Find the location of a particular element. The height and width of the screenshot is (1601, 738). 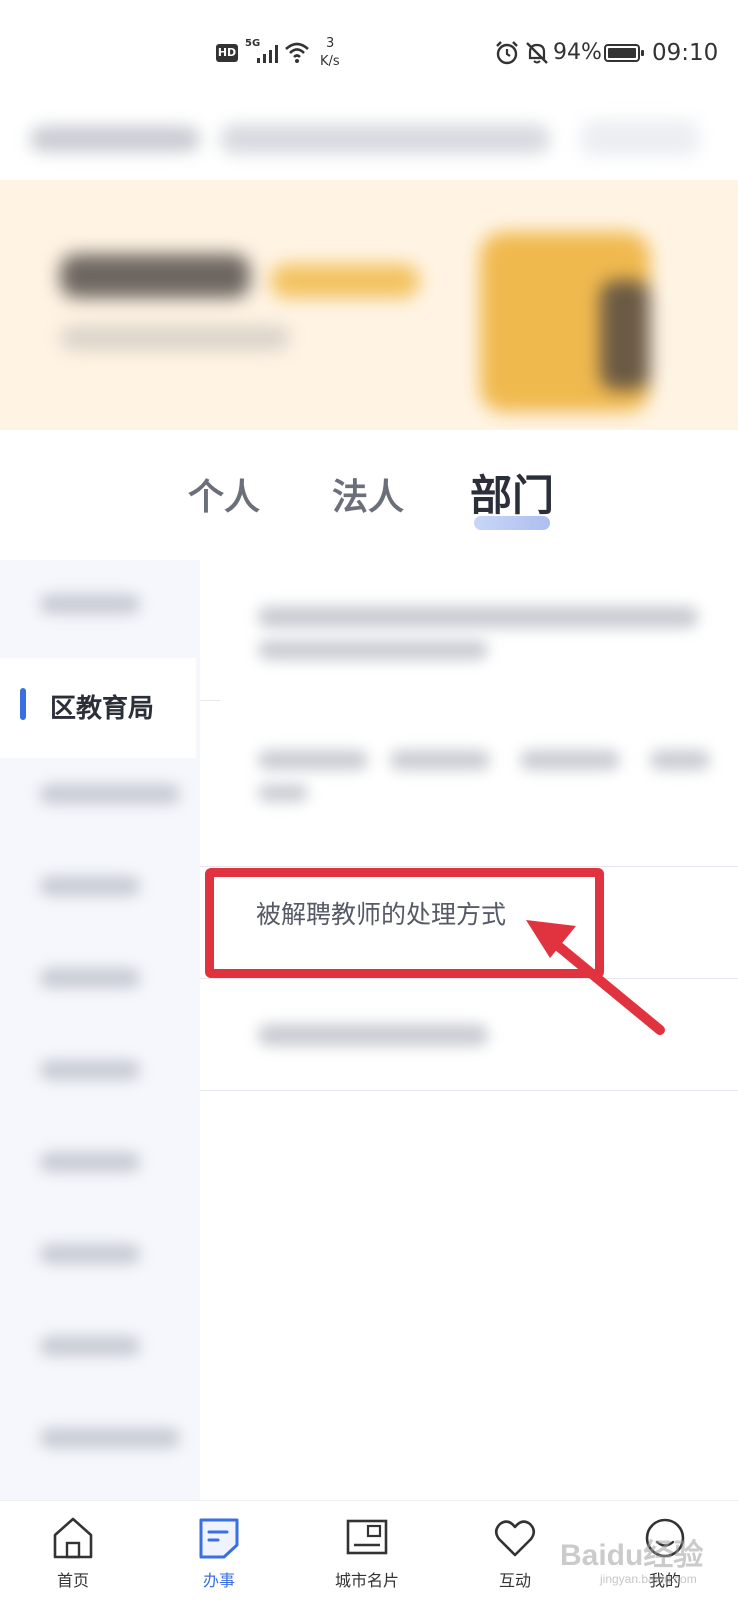

nav-label: 互动 is located at coordinates (514, 1580).